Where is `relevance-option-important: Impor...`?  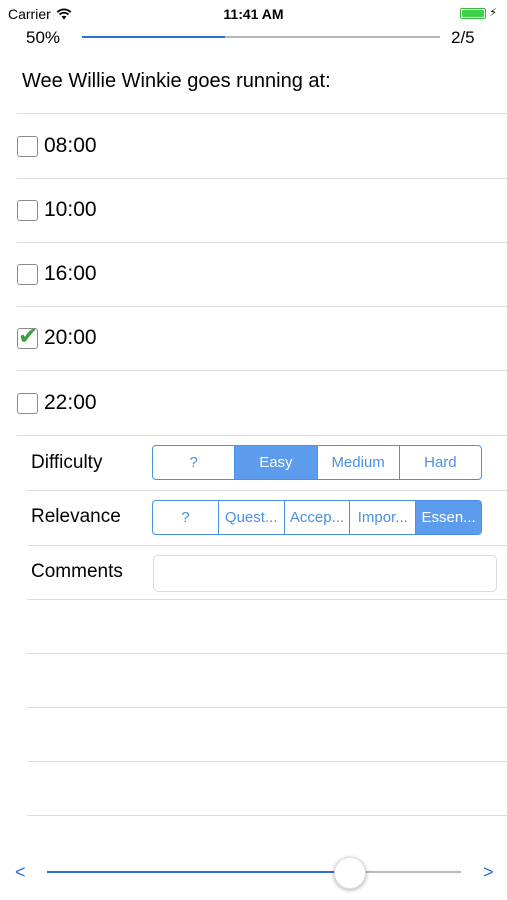 relevance-option-important: Impor... is located at coordinates (382, 517).